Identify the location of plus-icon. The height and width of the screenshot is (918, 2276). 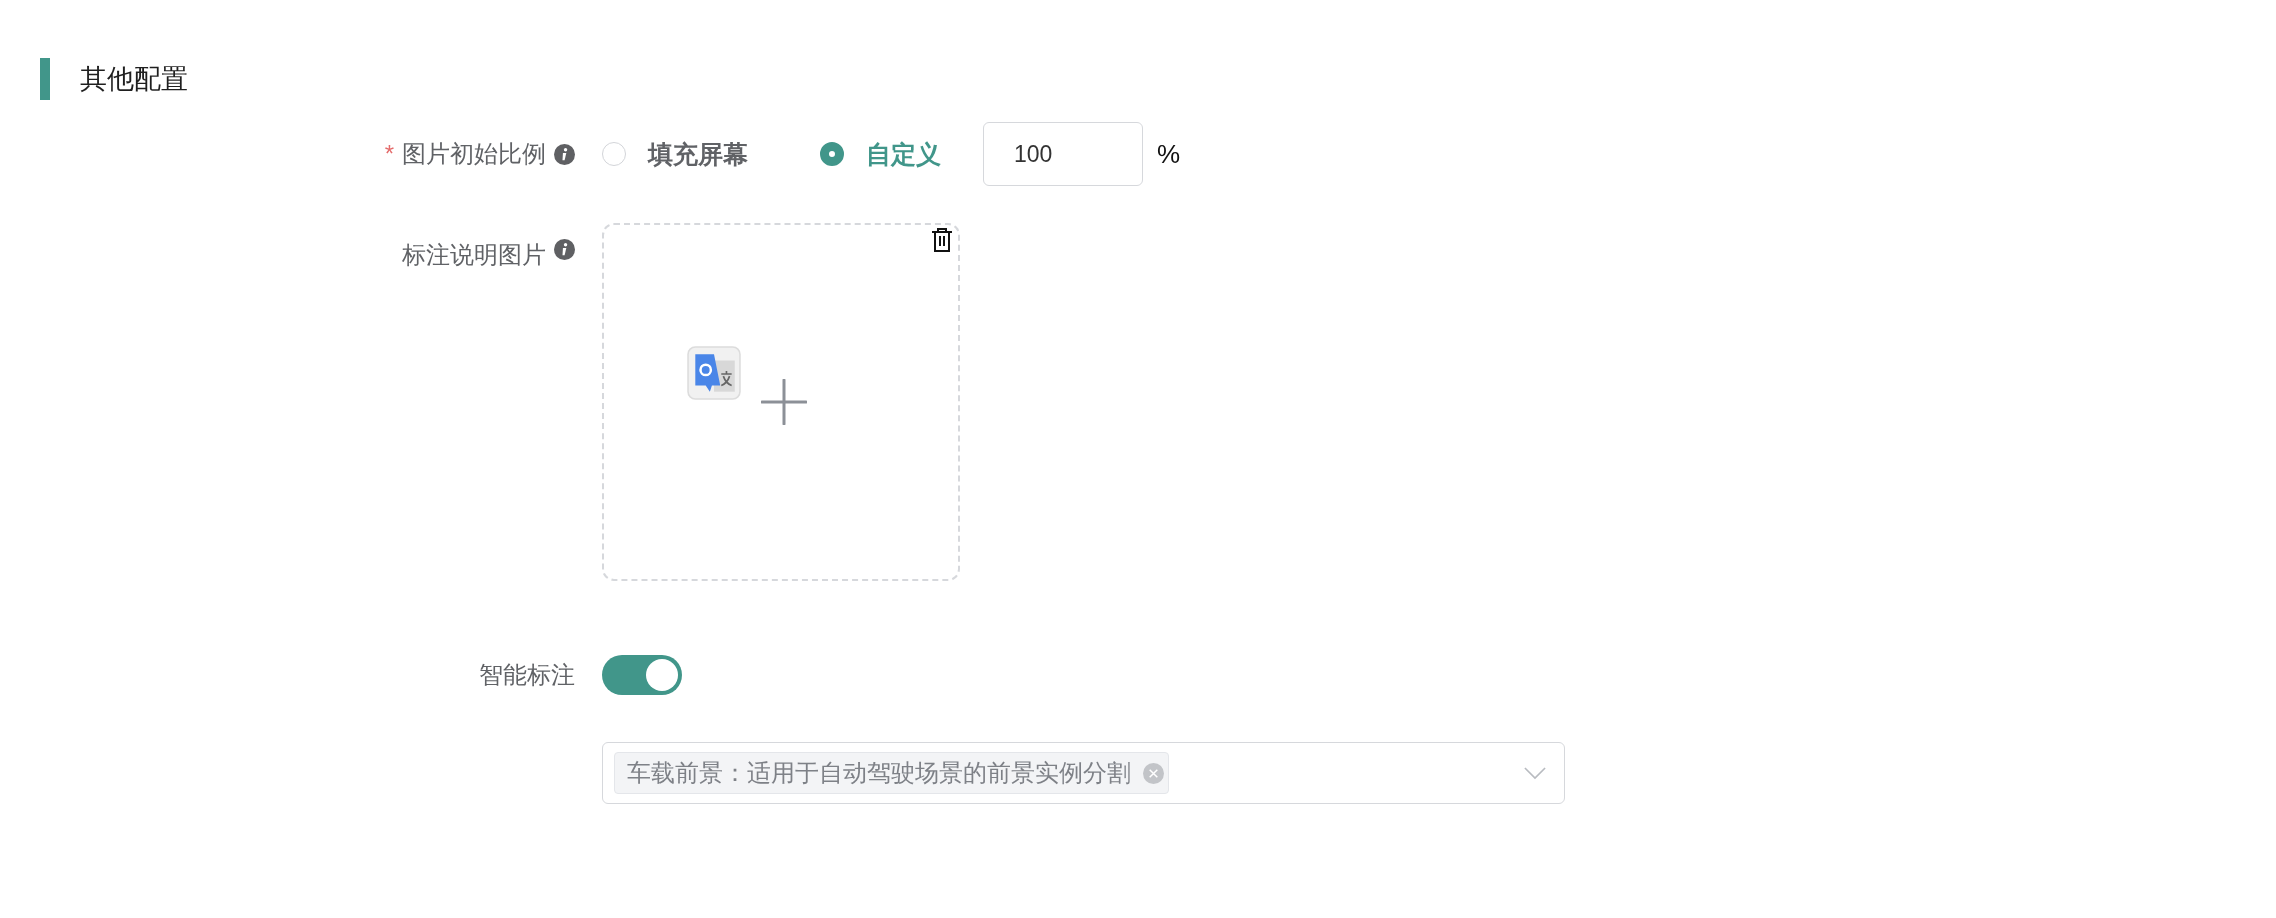
(784, 402).